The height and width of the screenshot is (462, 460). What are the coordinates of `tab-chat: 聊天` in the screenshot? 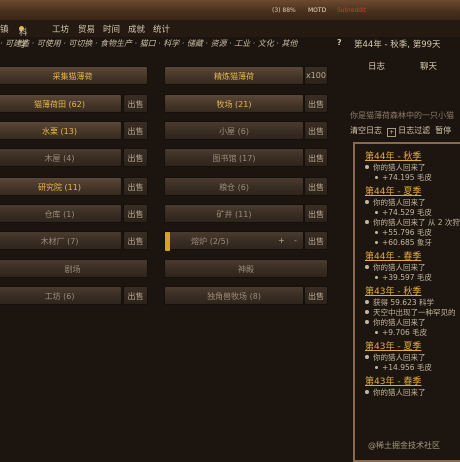 It's located at (428, 66).